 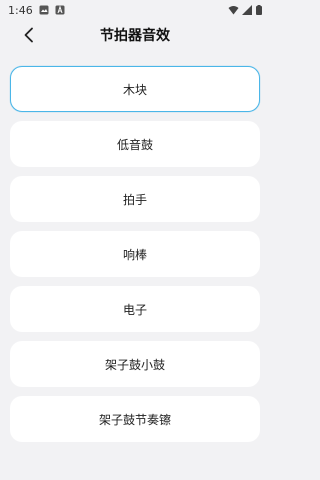 I want to click on sound-option-hihat: 架子鼓节奏镲, so click(x=135, y=419).